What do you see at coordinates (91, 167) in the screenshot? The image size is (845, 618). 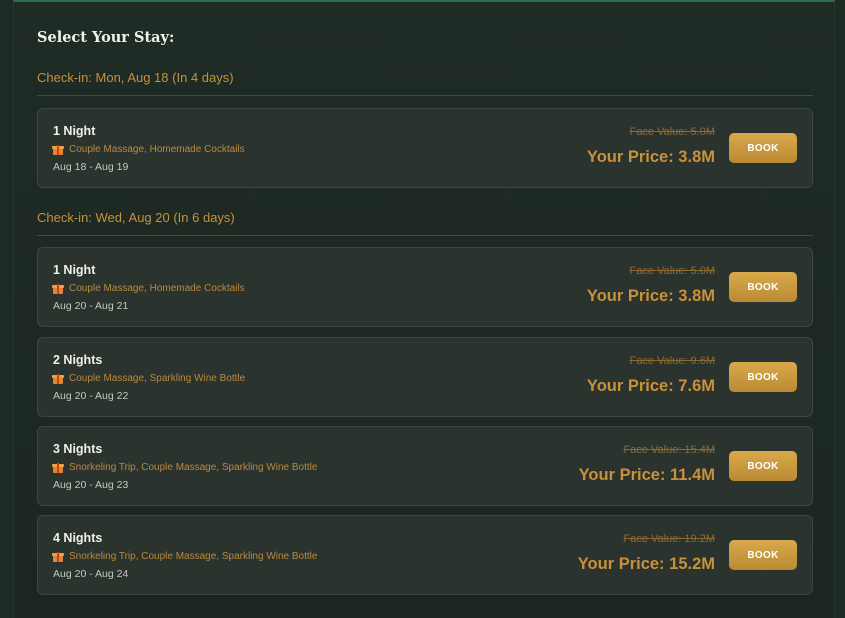 I see `date-range: Aug 18 - Aug 19` at bounding box center [91, 167].